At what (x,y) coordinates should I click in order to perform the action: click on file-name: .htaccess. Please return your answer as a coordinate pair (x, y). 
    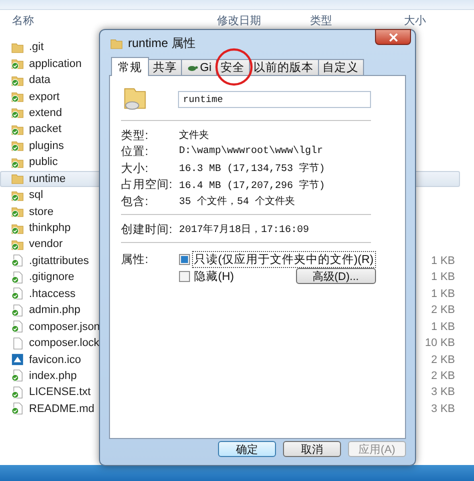
    Looking at the image, I should click on (52, 294).